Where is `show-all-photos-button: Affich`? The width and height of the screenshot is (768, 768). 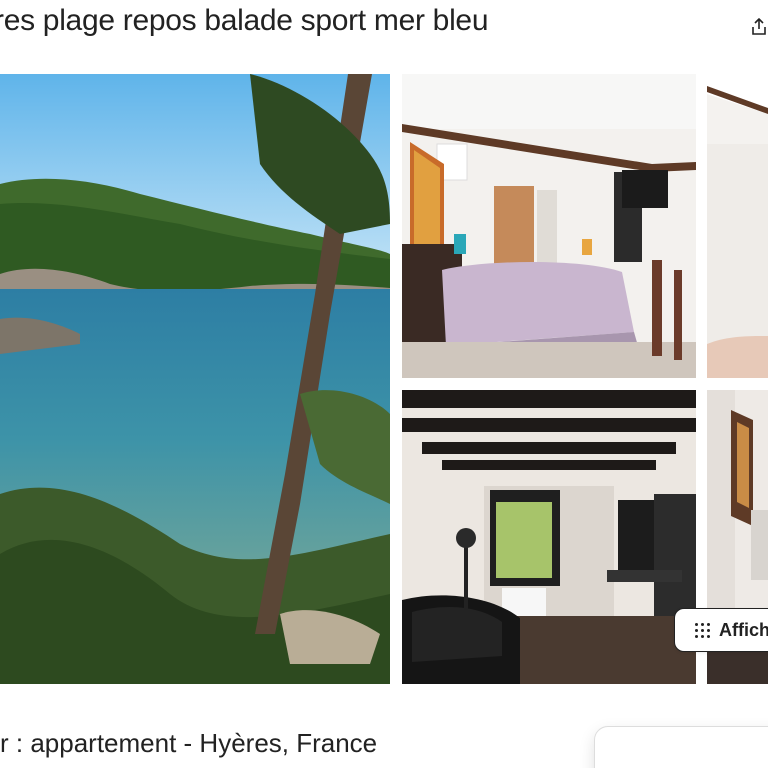 show-all-photos-button: Affich is located at coordinates (721, 630).